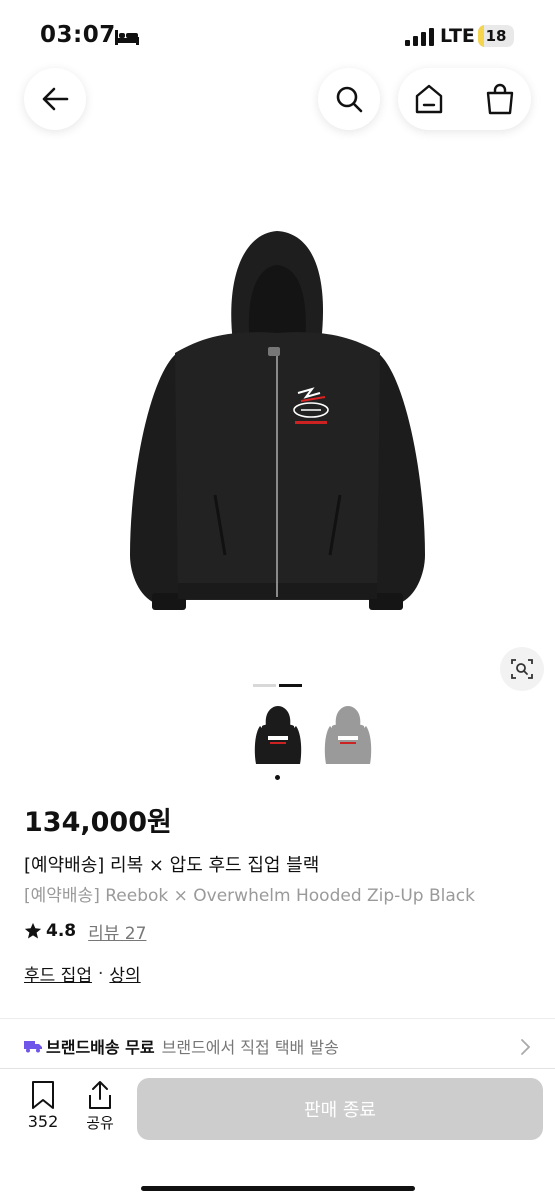  Describe the element at coordinates (98, 822) in the screenshot. I see `product-price: 134,000원` at that location.